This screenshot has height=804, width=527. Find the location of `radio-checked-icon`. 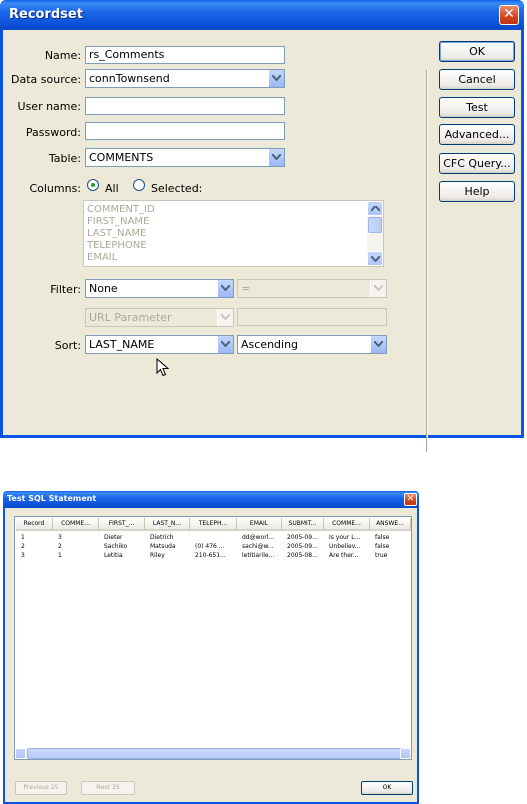

radio-checked-icon is located at coordinates (93, 185).